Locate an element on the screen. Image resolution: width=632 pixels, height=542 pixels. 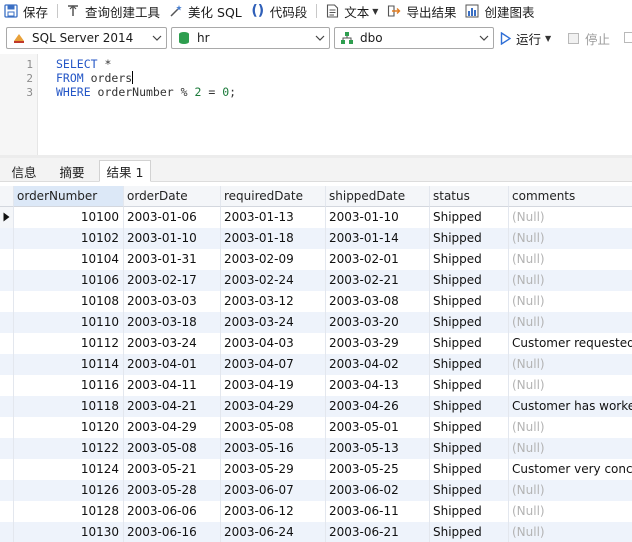
cell-comments: Customer very concer is located at coordinates (570, 469).